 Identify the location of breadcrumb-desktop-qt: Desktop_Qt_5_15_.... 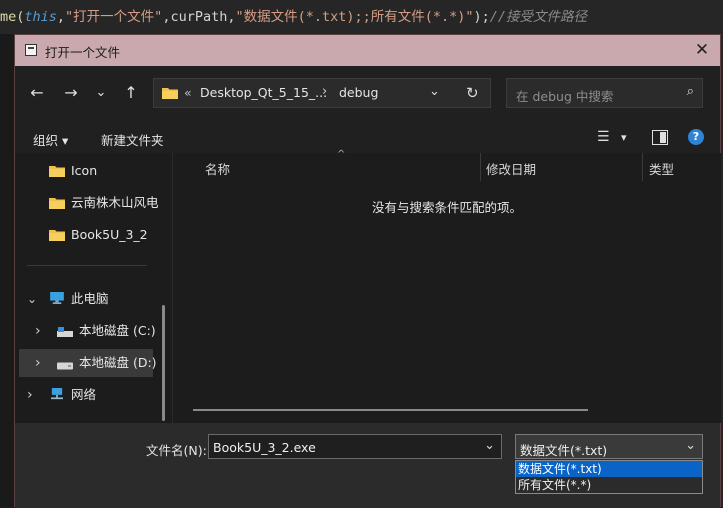
(263, 92).